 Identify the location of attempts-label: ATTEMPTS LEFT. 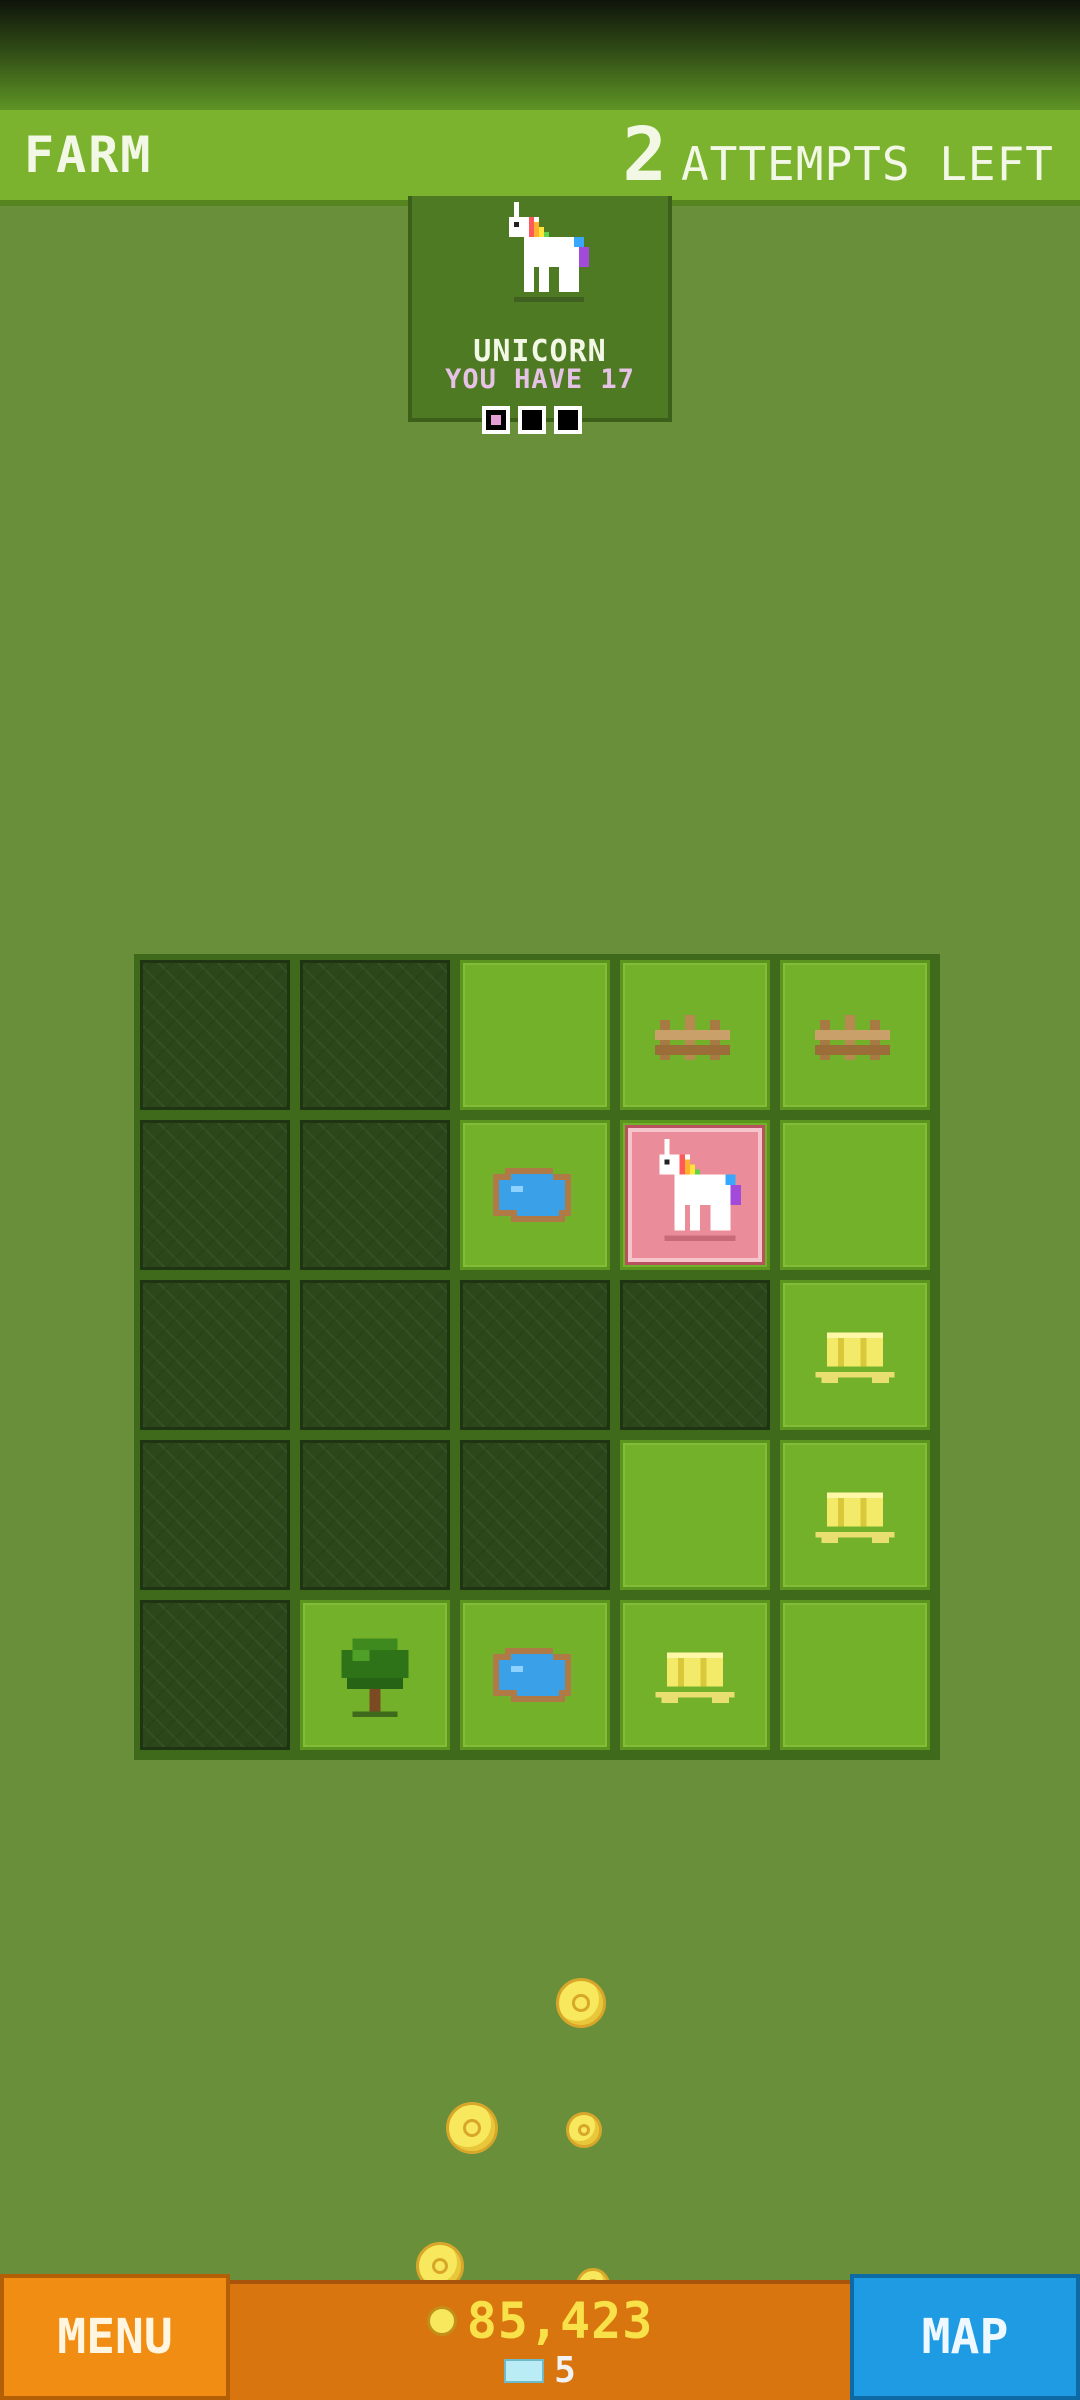
(867, 164).